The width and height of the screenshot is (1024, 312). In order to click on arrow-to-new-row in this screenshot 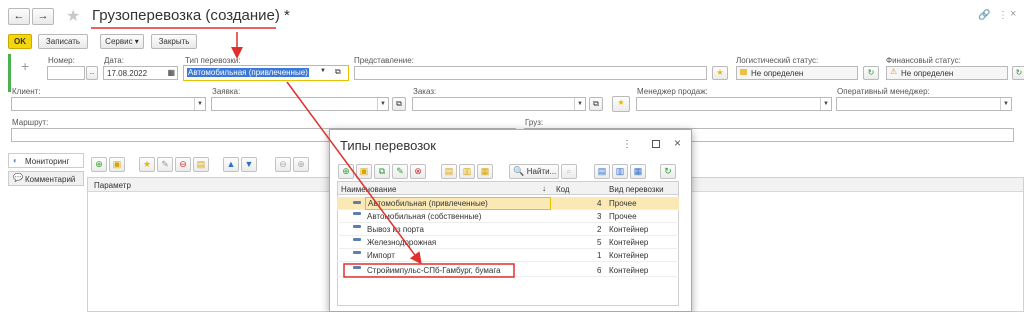, I will do `click(354, 173)`.